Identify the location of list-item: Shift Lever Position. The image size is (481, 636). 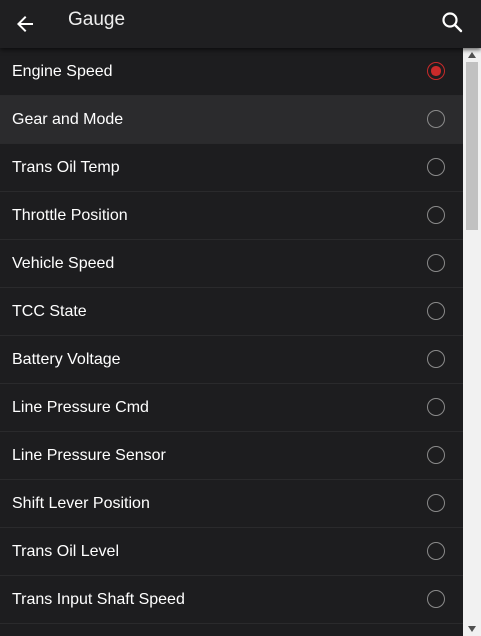
(231, 504).